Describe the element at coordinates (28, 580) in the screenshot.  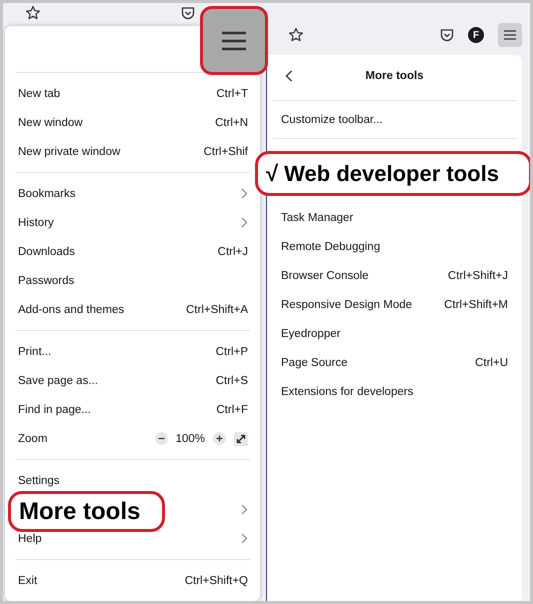
I see `menu-item: Exit` at that location.